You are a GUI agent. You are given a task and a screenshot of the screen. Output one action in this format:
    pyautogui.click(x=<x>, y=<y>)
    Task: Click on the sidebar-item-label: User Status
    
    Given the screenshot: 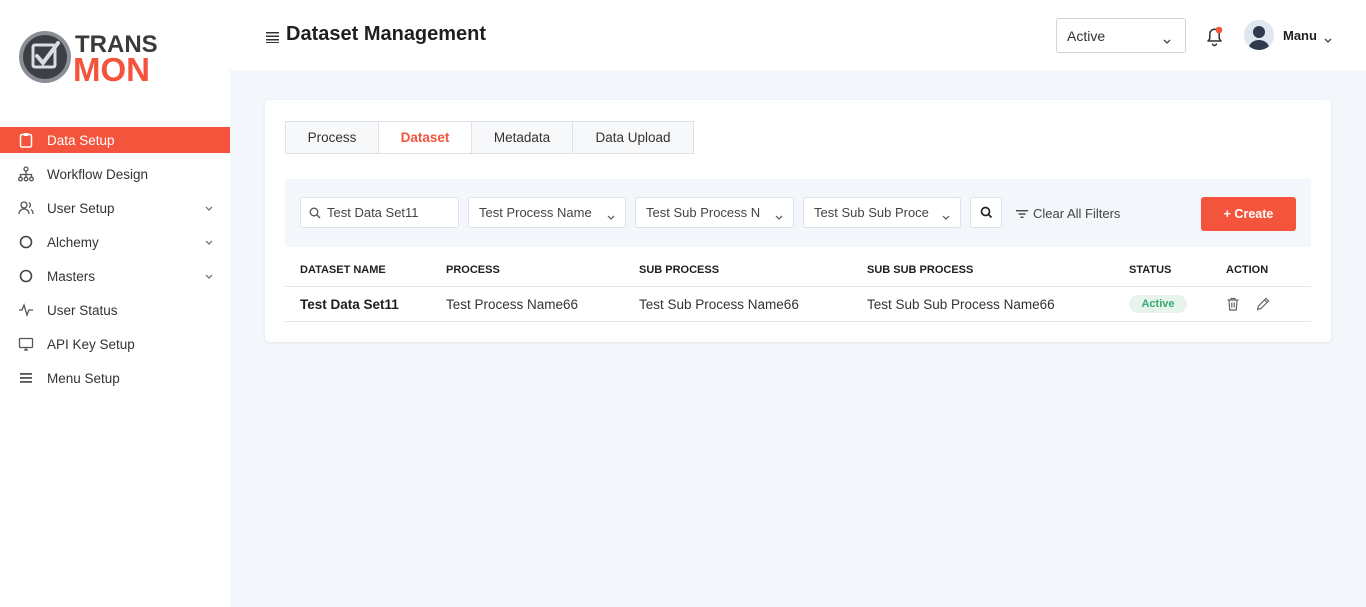 What is the action you would take?
    pyautogui.click(x=82, y=310)
    